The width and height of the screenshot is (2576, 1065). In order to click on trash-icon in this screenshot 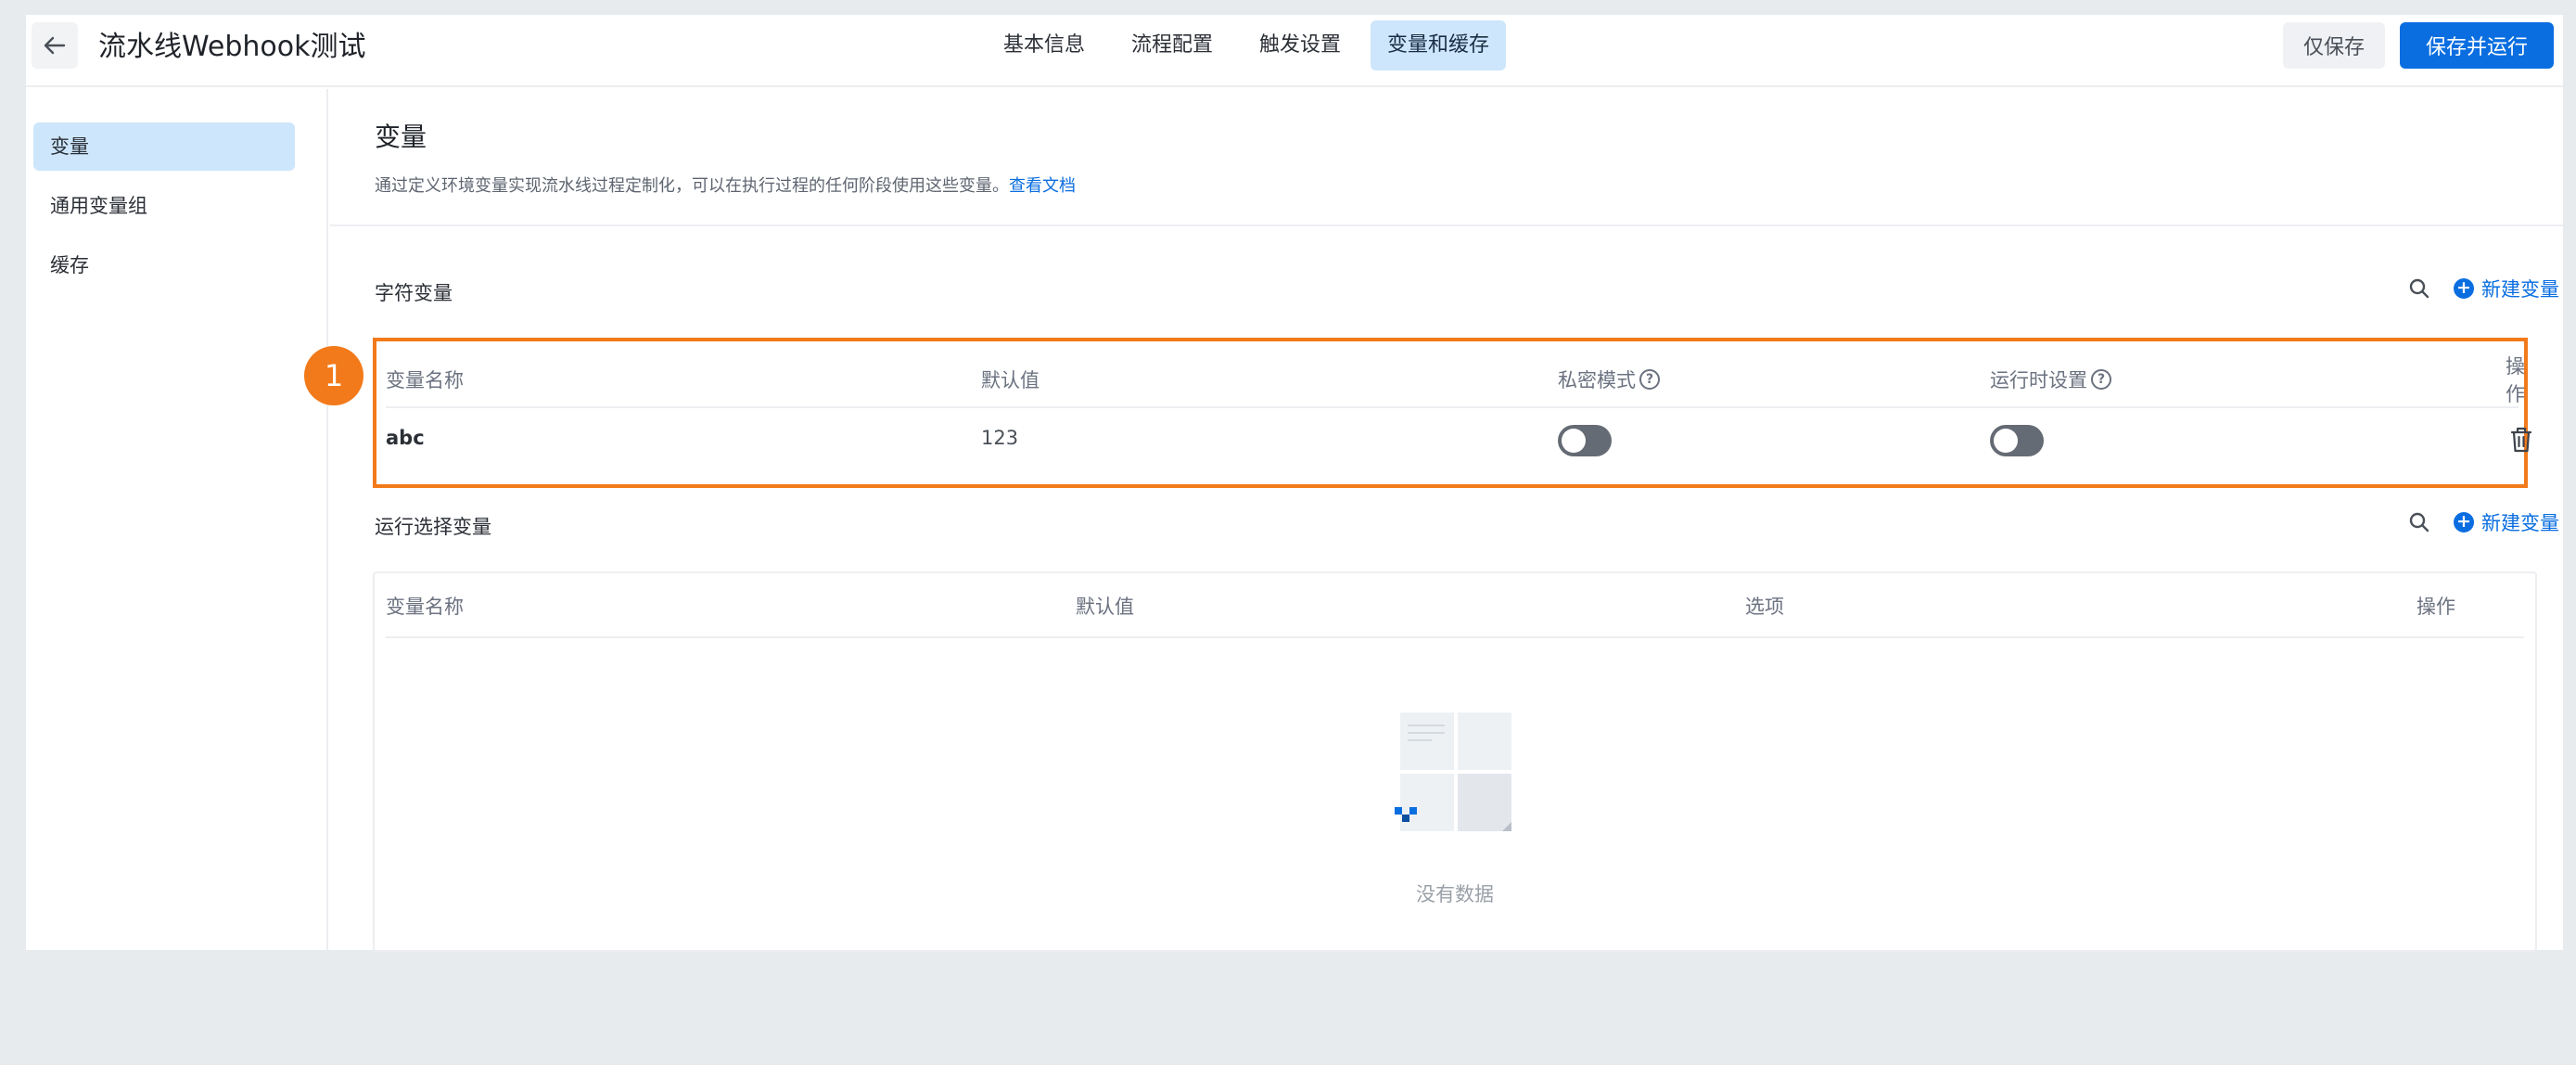, I will do `click(2521, 440)`.